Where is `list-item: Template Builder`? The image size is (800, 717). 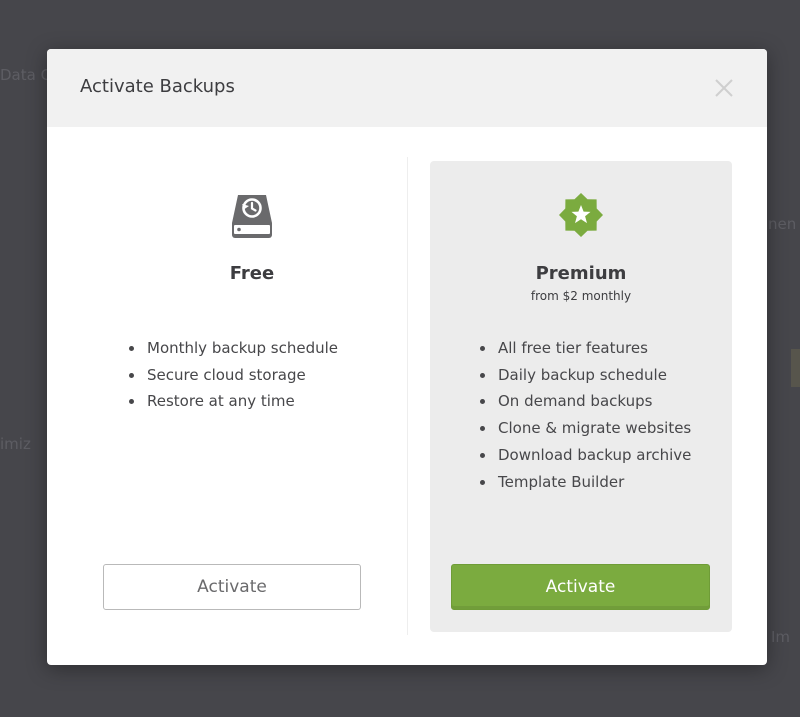
list-item: Template Builder is located at coordinates (584, 482).